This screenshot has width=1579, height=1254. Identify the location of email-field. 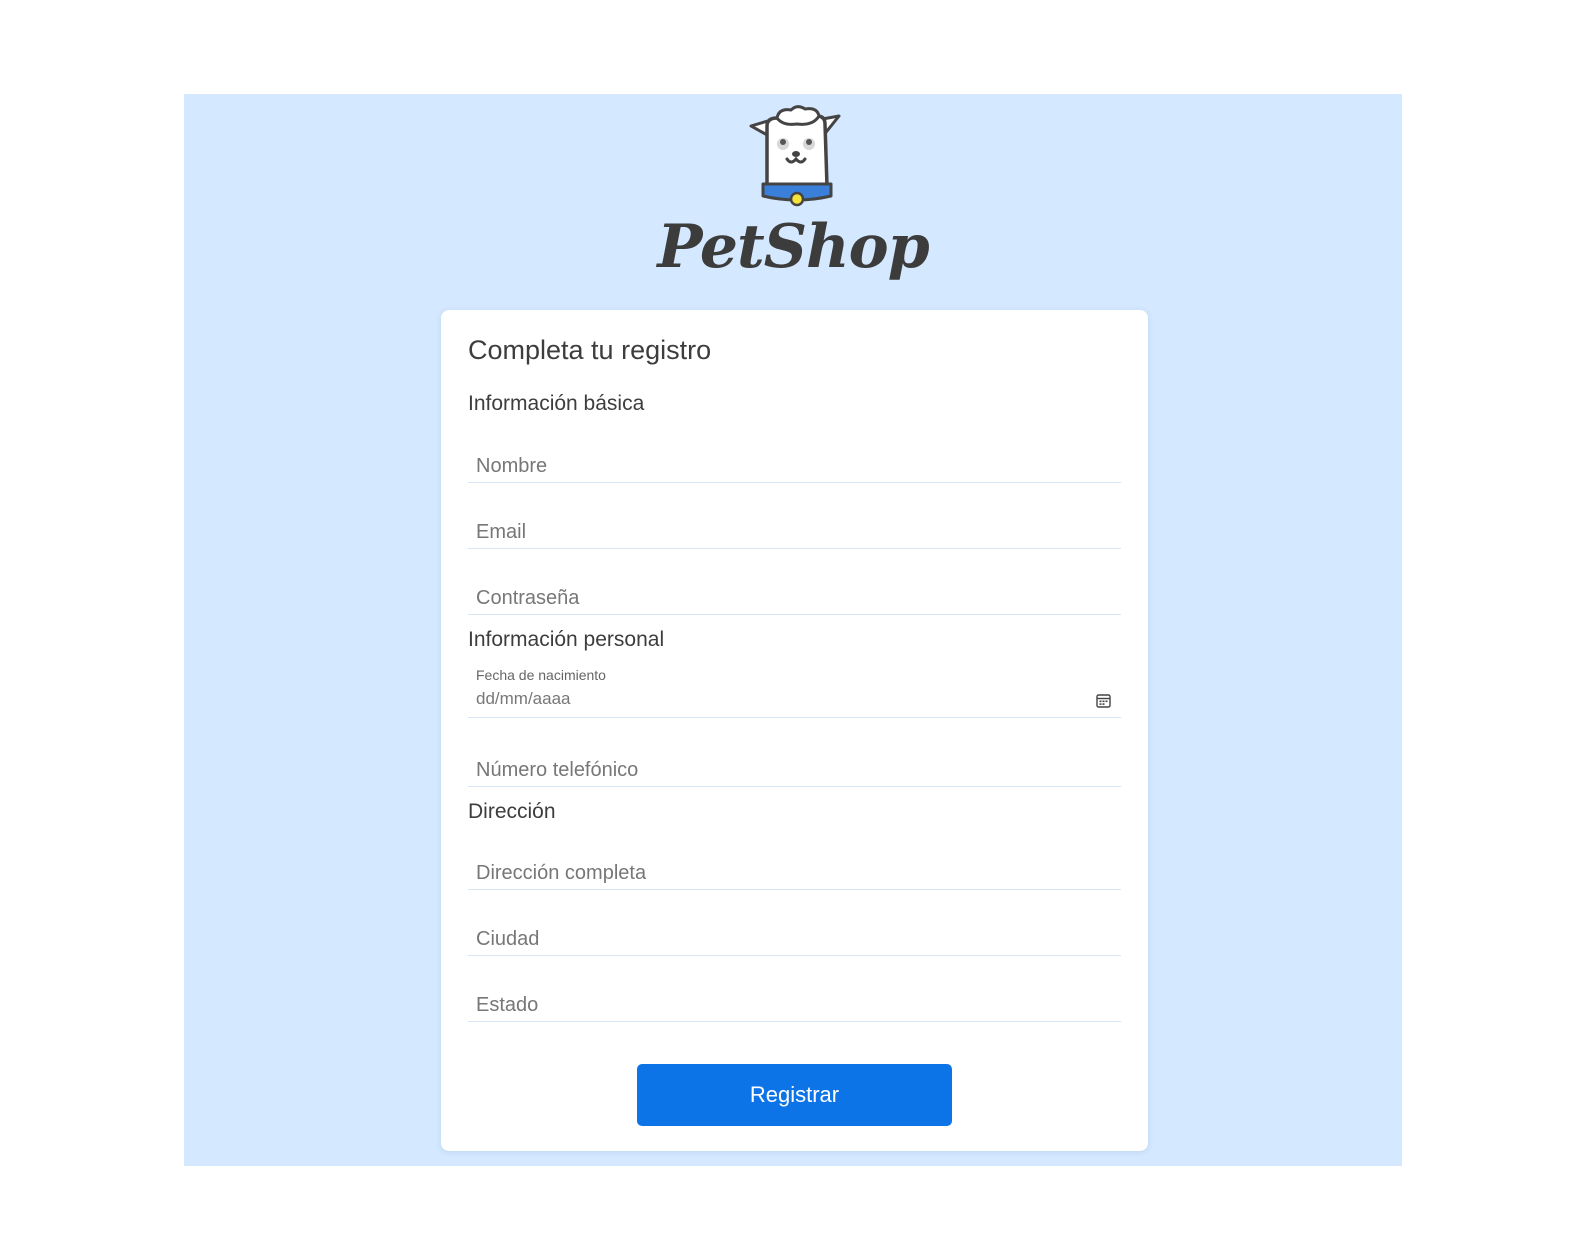
(794, 526).